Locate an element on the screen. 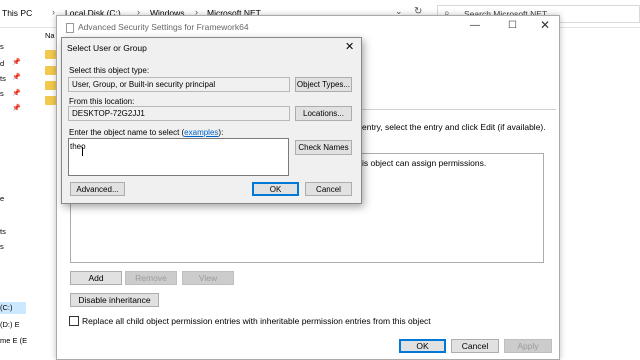  dialog-title: Select User or Group is located at coordinates (107, 48).